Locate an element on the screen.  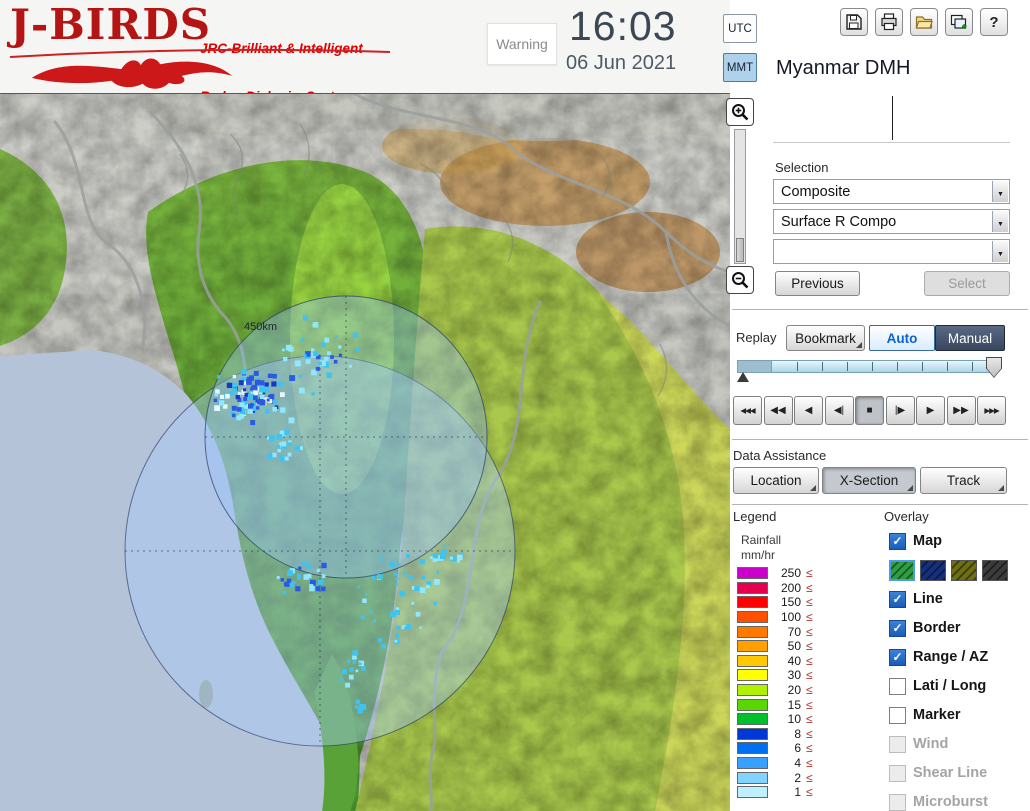
legend-row-250: 250 ≤ is located at coordinates (792, 573).